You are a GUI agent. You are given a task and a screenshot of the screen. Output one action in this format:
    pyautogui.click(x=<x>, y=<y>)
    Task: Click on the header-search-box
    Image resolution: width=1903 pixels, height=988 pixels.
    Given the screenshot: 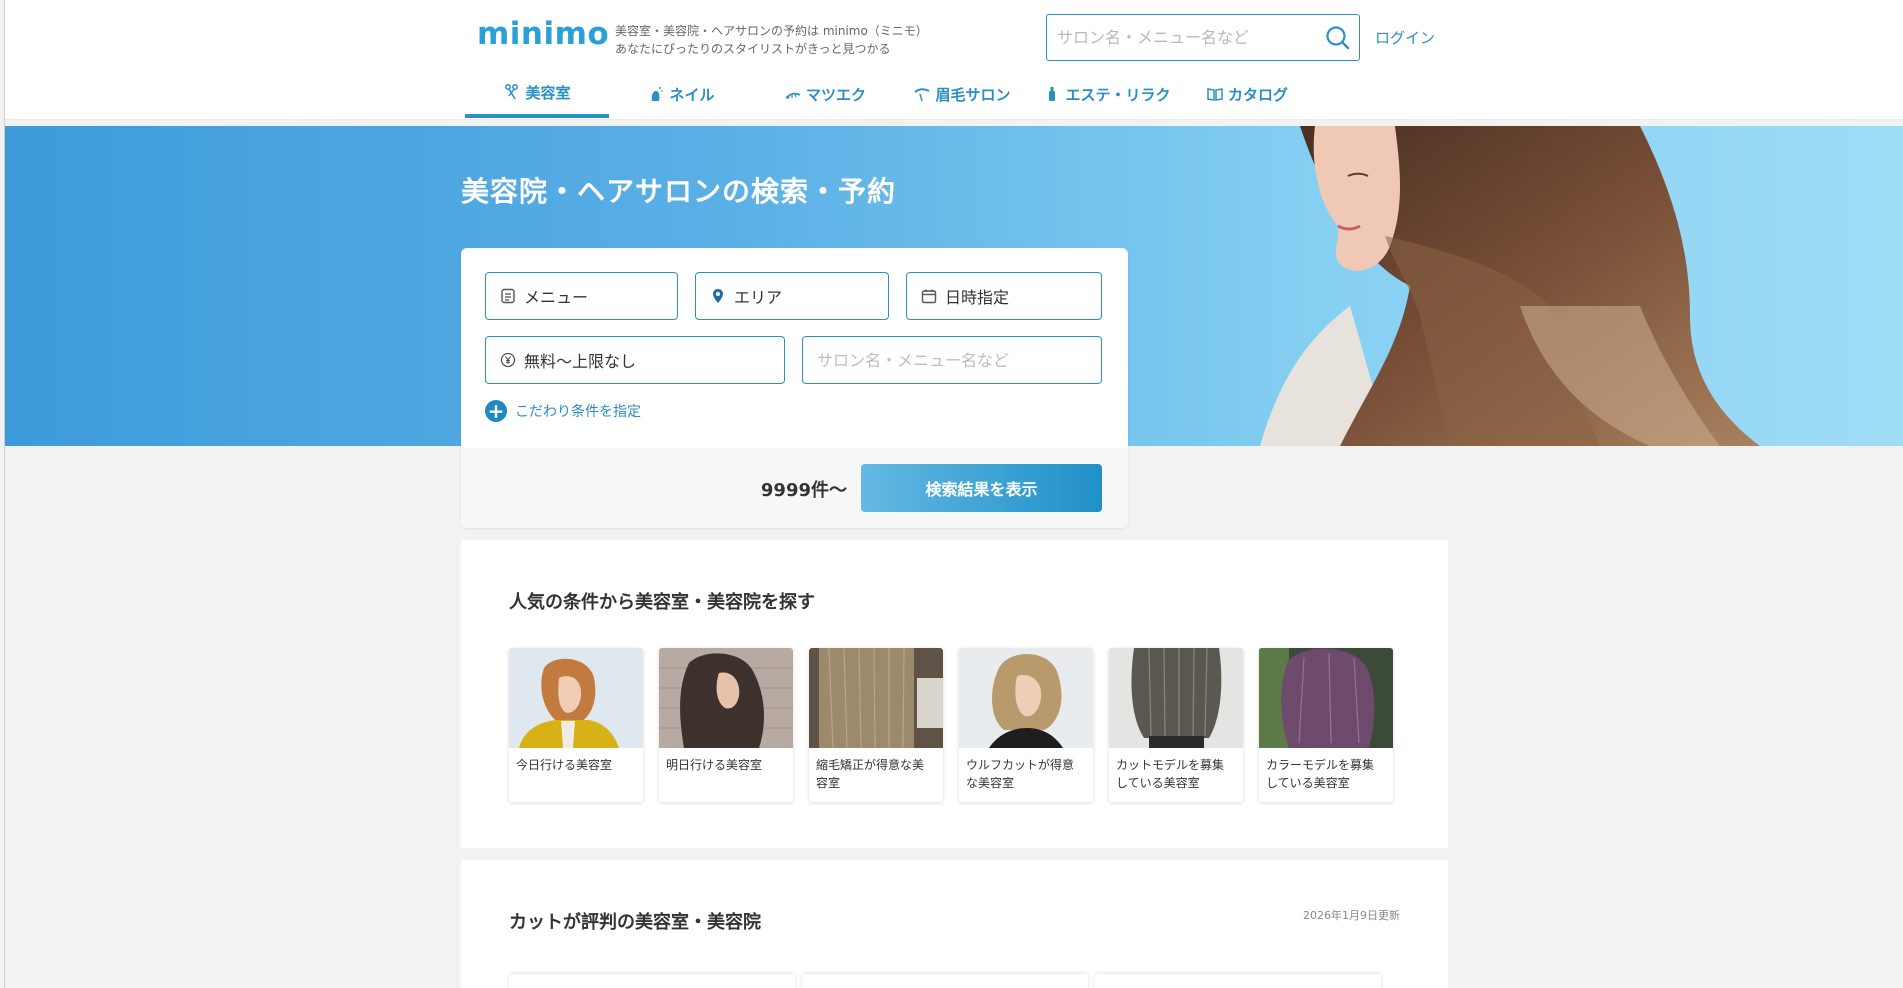 What is the action you would take?
    pyautogui.click(x=1203, y=37)
    